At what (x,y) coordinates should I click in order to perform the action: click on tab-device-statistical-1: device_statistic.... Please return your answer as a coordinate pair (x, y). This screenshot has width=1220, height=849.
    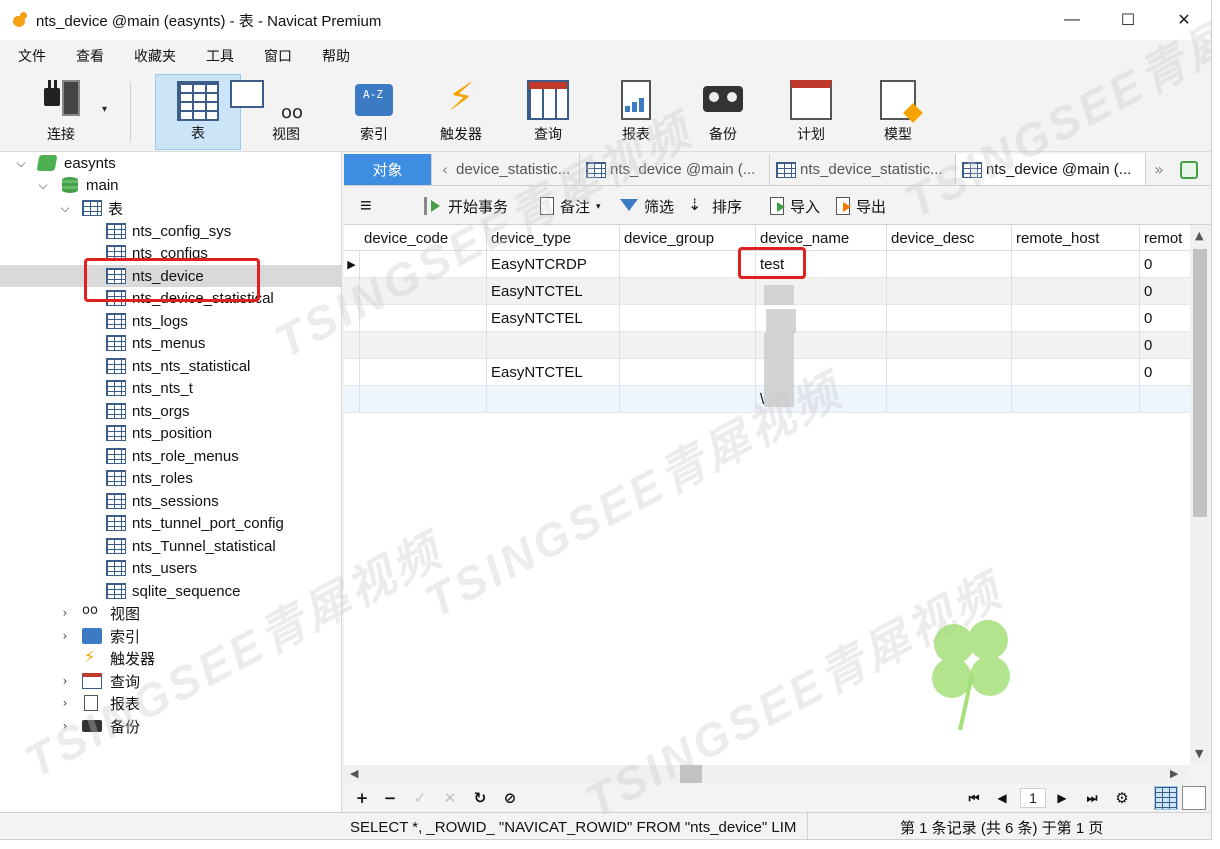
    Looking at the image, I should click on (517, 169).